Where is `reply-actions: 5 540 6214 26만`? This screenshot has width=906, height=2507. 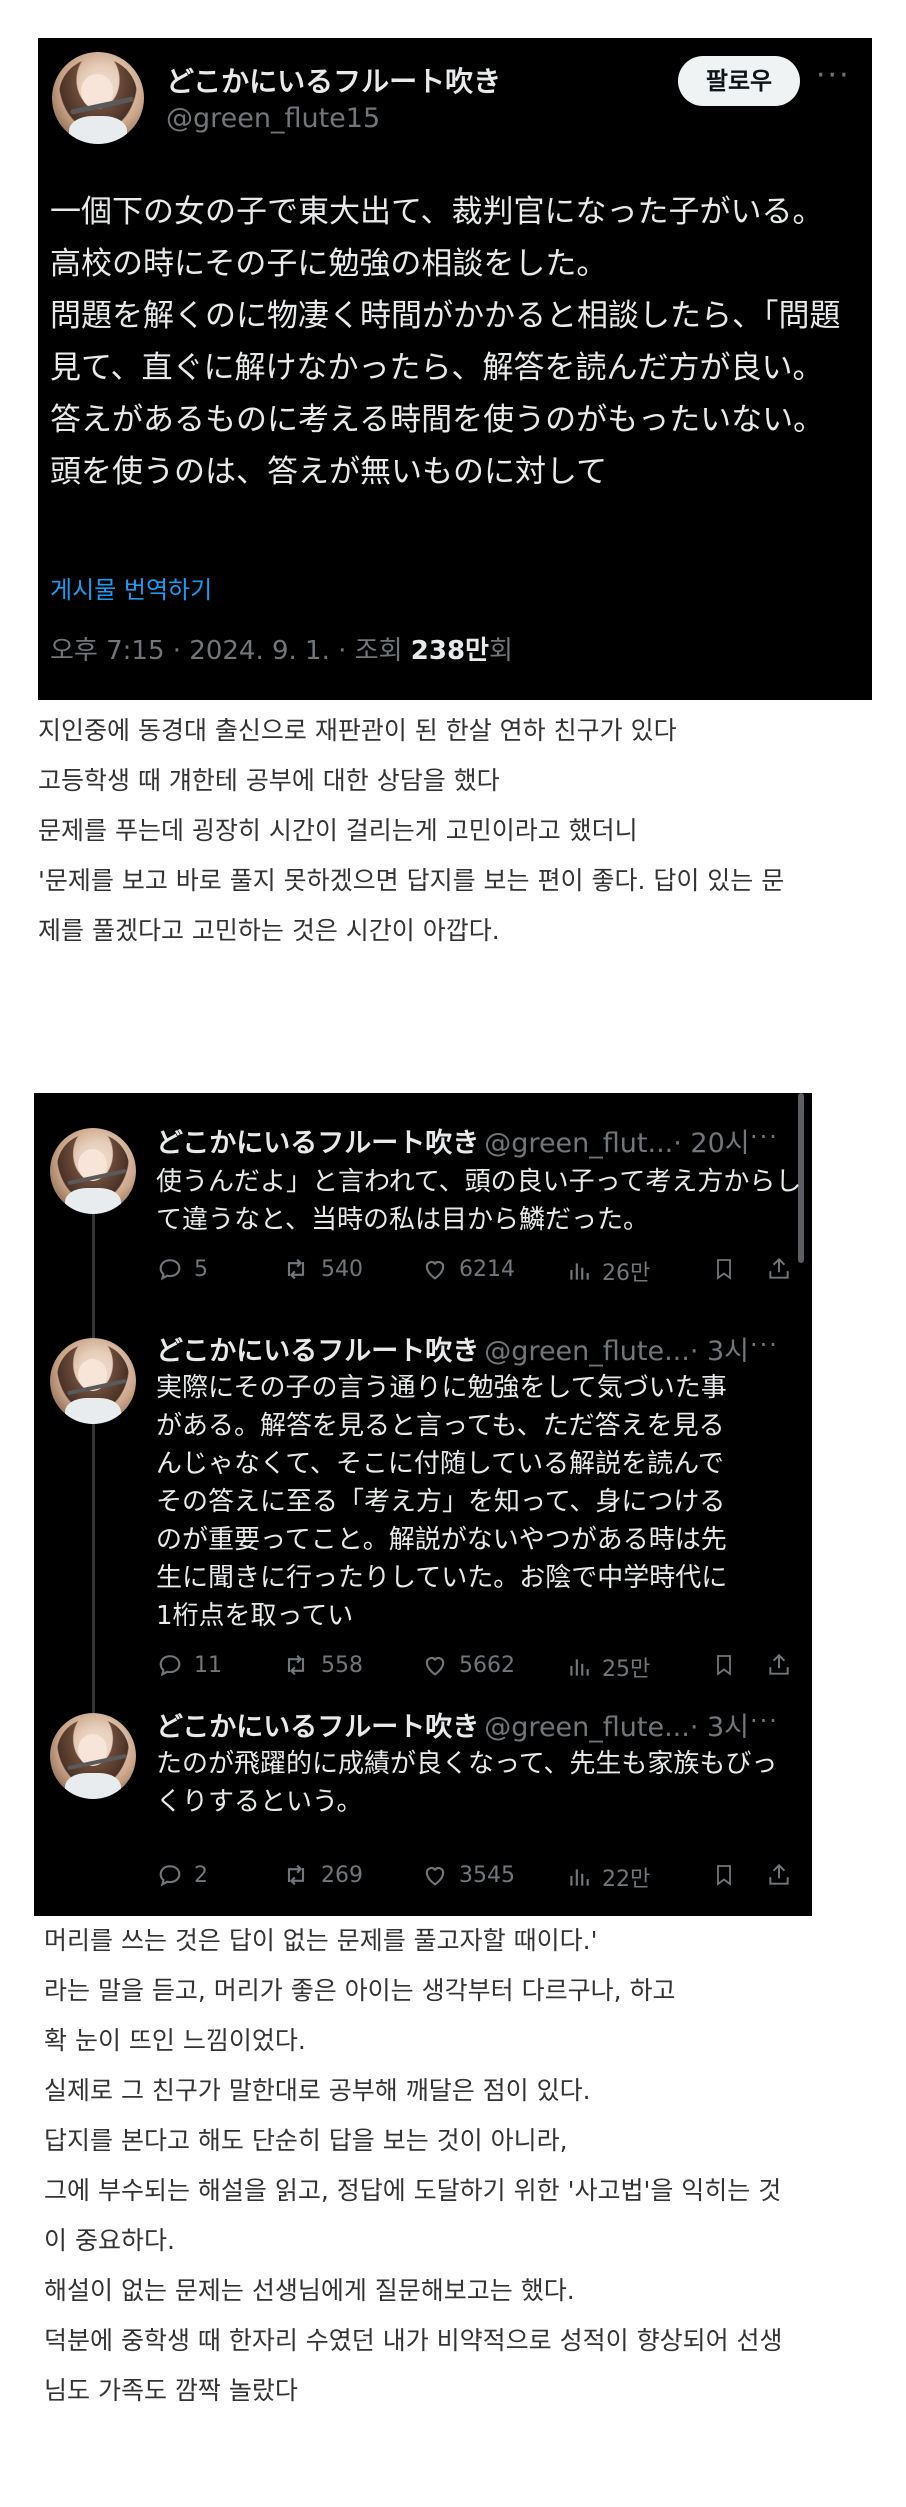 reply-actions: 5 540 6214 26만 is located at coordinates (476, 1271).